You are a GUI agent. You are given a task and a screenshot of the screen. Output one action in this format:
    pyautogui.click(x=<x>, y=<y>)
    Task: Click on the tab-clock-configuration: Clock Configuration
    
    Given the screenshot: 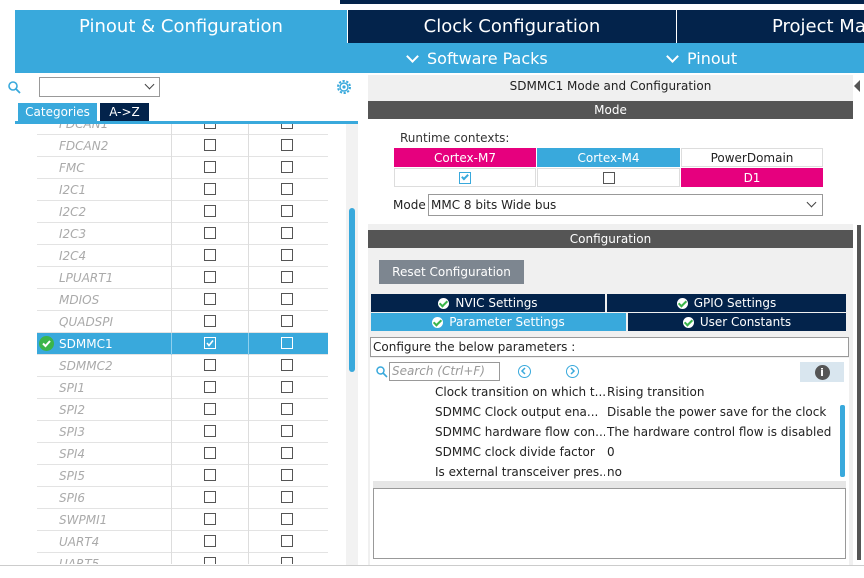 What is the action you would take?
    pyautogui.click(x=512, y=26)
    